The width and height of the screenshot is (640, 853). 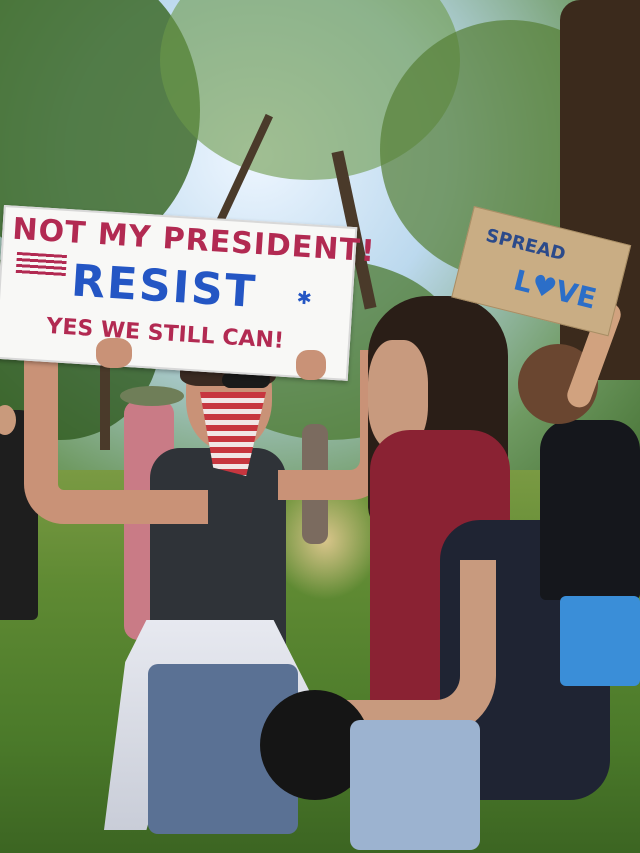 I want to click on star-icon: ✱, so click(x=304, y=298).